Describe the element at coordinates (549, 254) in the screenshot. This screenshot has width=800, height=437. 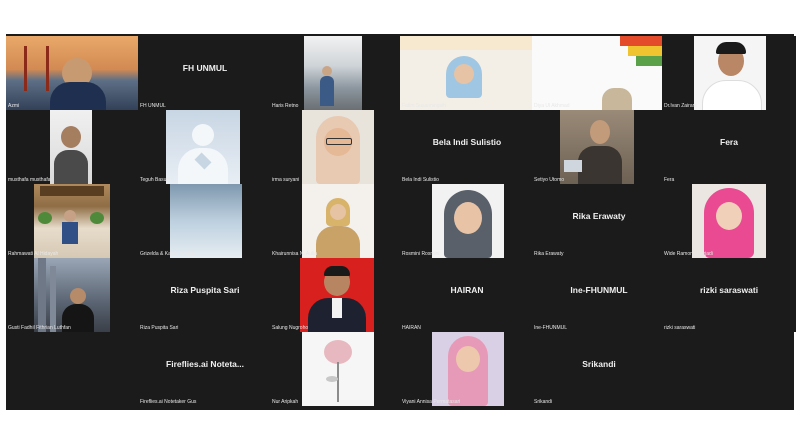
I see `participant-name: Rika Erawaty` at that location.